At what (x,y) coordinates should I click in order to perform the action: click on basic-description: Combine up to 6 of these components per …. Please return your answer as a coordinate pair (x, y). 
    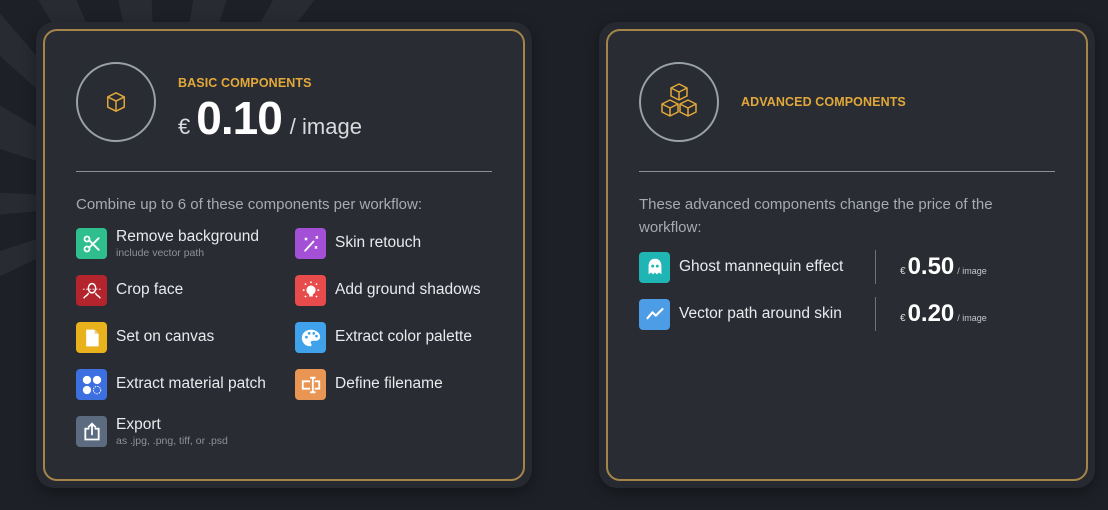
    Looking at the image, I should click on (249, 204).